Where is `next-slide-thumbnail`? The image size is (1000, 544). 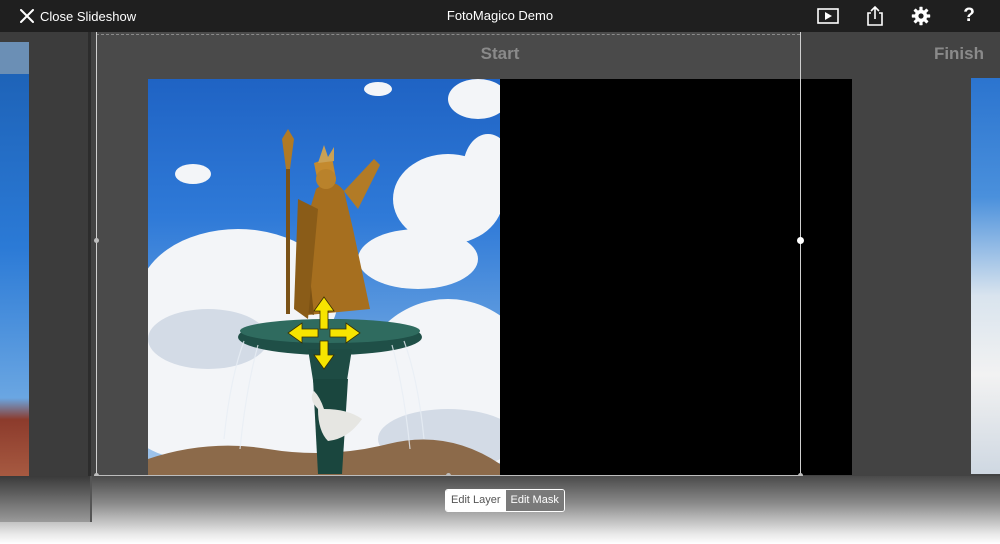 next-slide-thumbnail is located at coordinates (985, 276).